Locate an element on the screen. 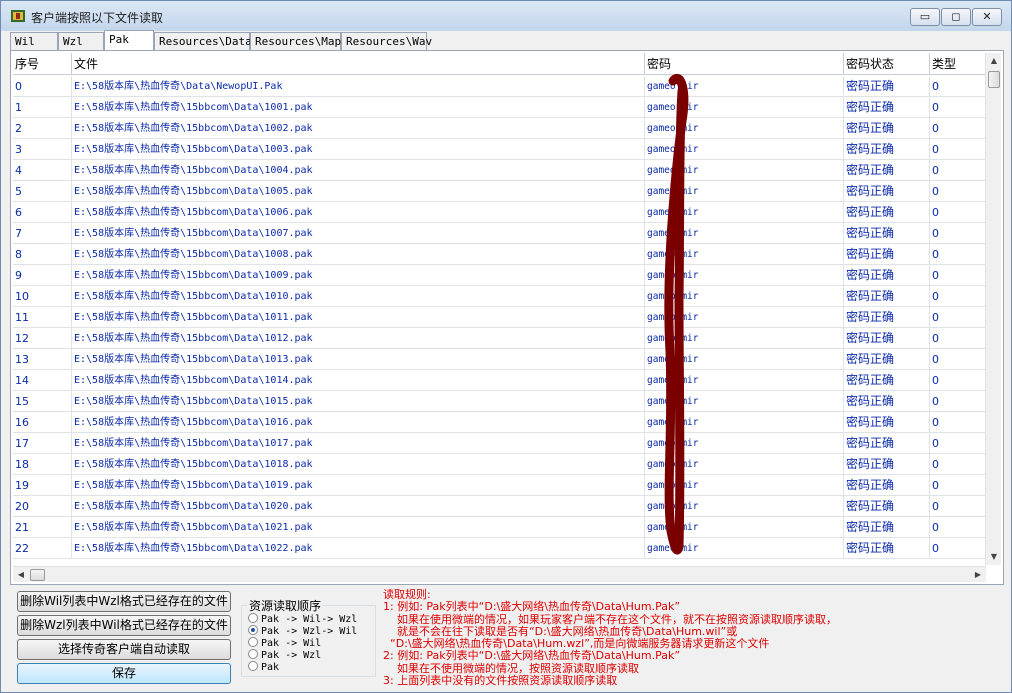  read-order-title: 资源读取顺序 is located at coordinates (285, 605).